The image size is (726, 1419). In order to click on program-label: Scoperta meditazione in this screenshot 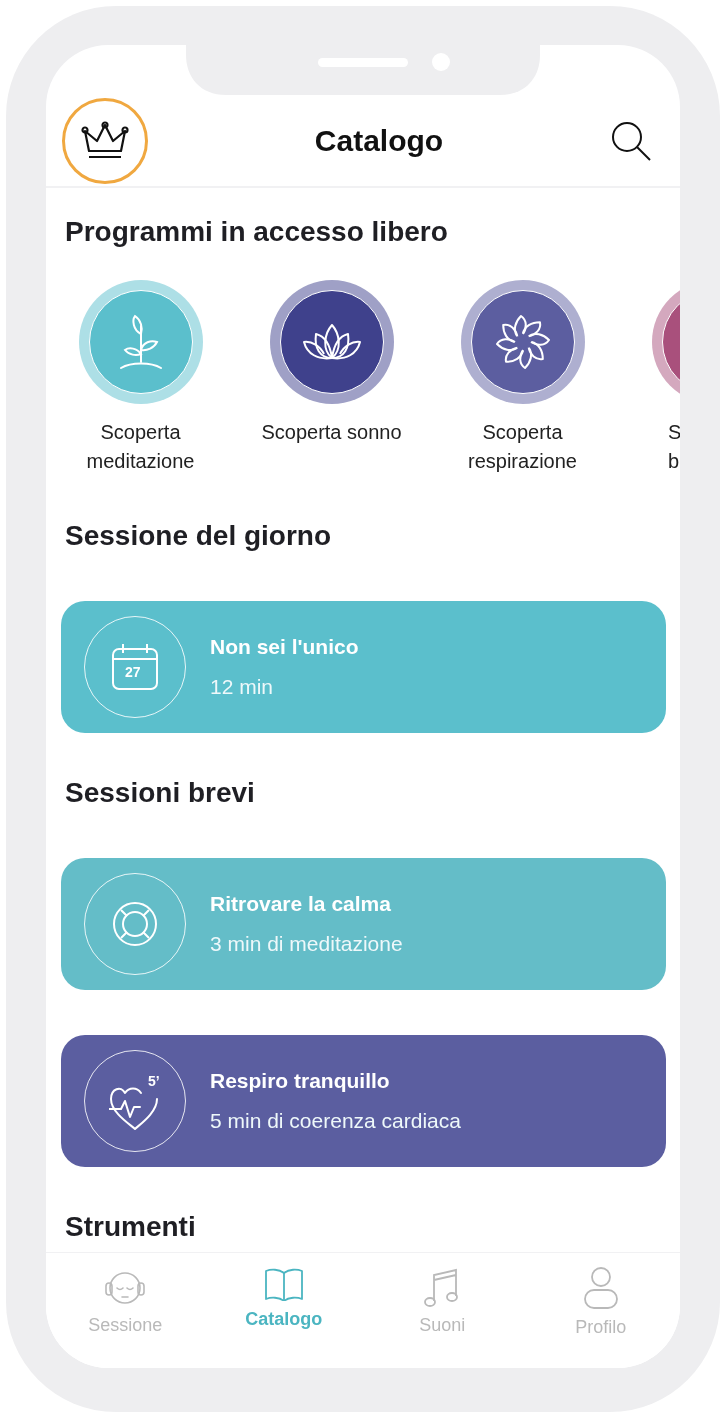, I will do `click(140, 447)`.